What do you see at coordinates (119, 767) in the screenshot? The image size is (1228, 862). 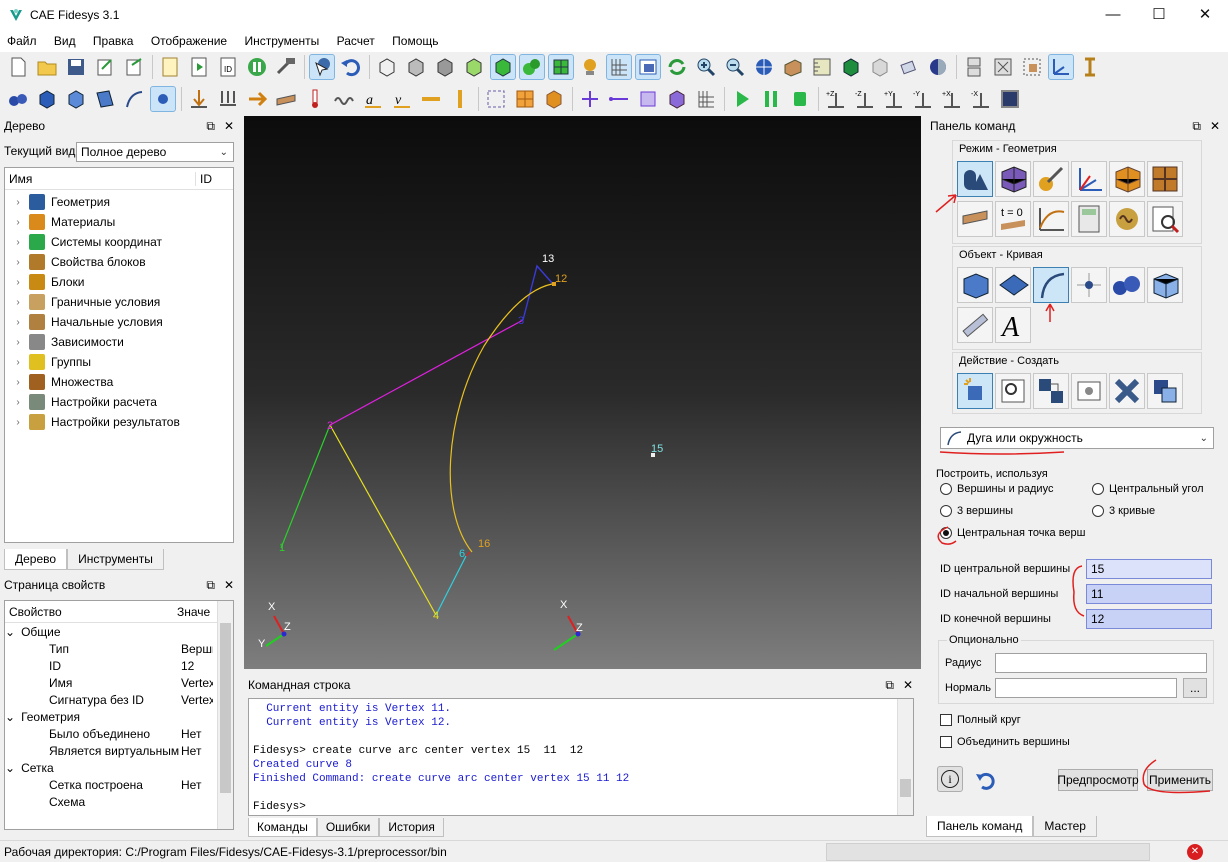 I see `prop-group: ⌄ Сетка` at bounding box center [119, 767].